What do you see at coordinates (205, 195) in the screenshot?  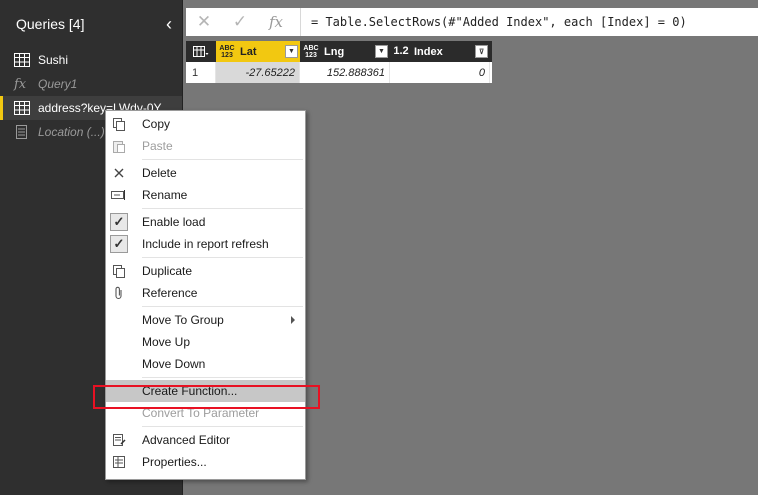 I see `menu-item-rename: Rename` at bounding box center [205, 195].